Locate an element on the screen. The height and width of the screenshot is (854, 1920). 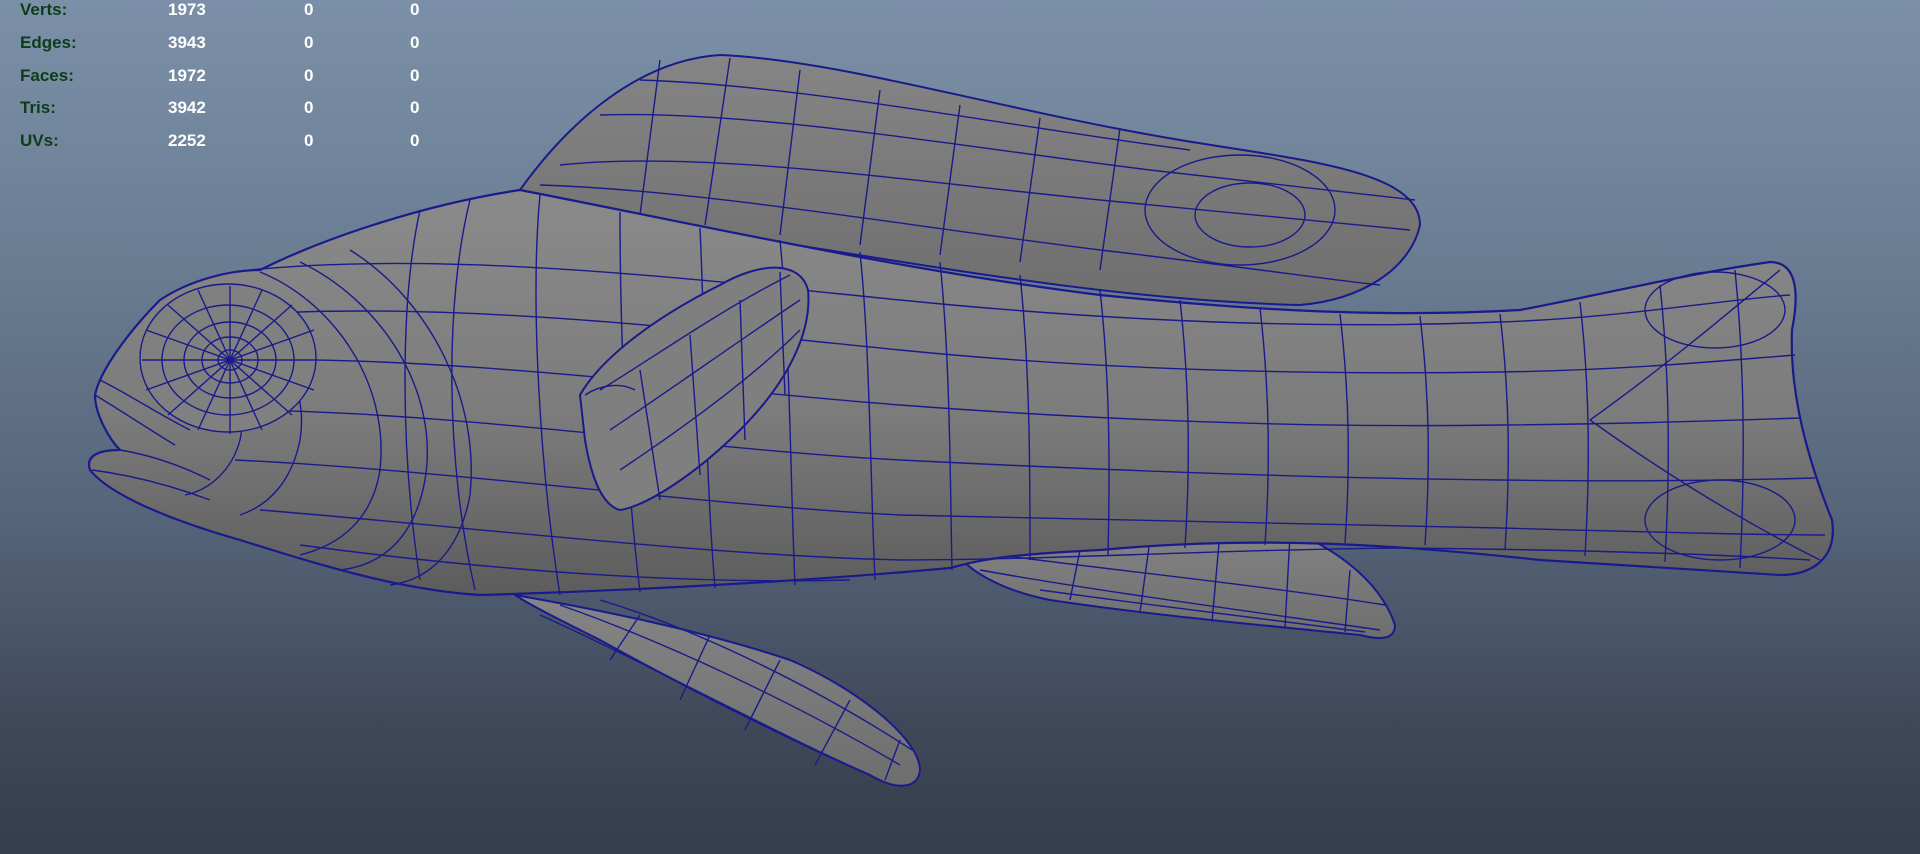
hud-label: Verts: is located at coordinates (44, 9).